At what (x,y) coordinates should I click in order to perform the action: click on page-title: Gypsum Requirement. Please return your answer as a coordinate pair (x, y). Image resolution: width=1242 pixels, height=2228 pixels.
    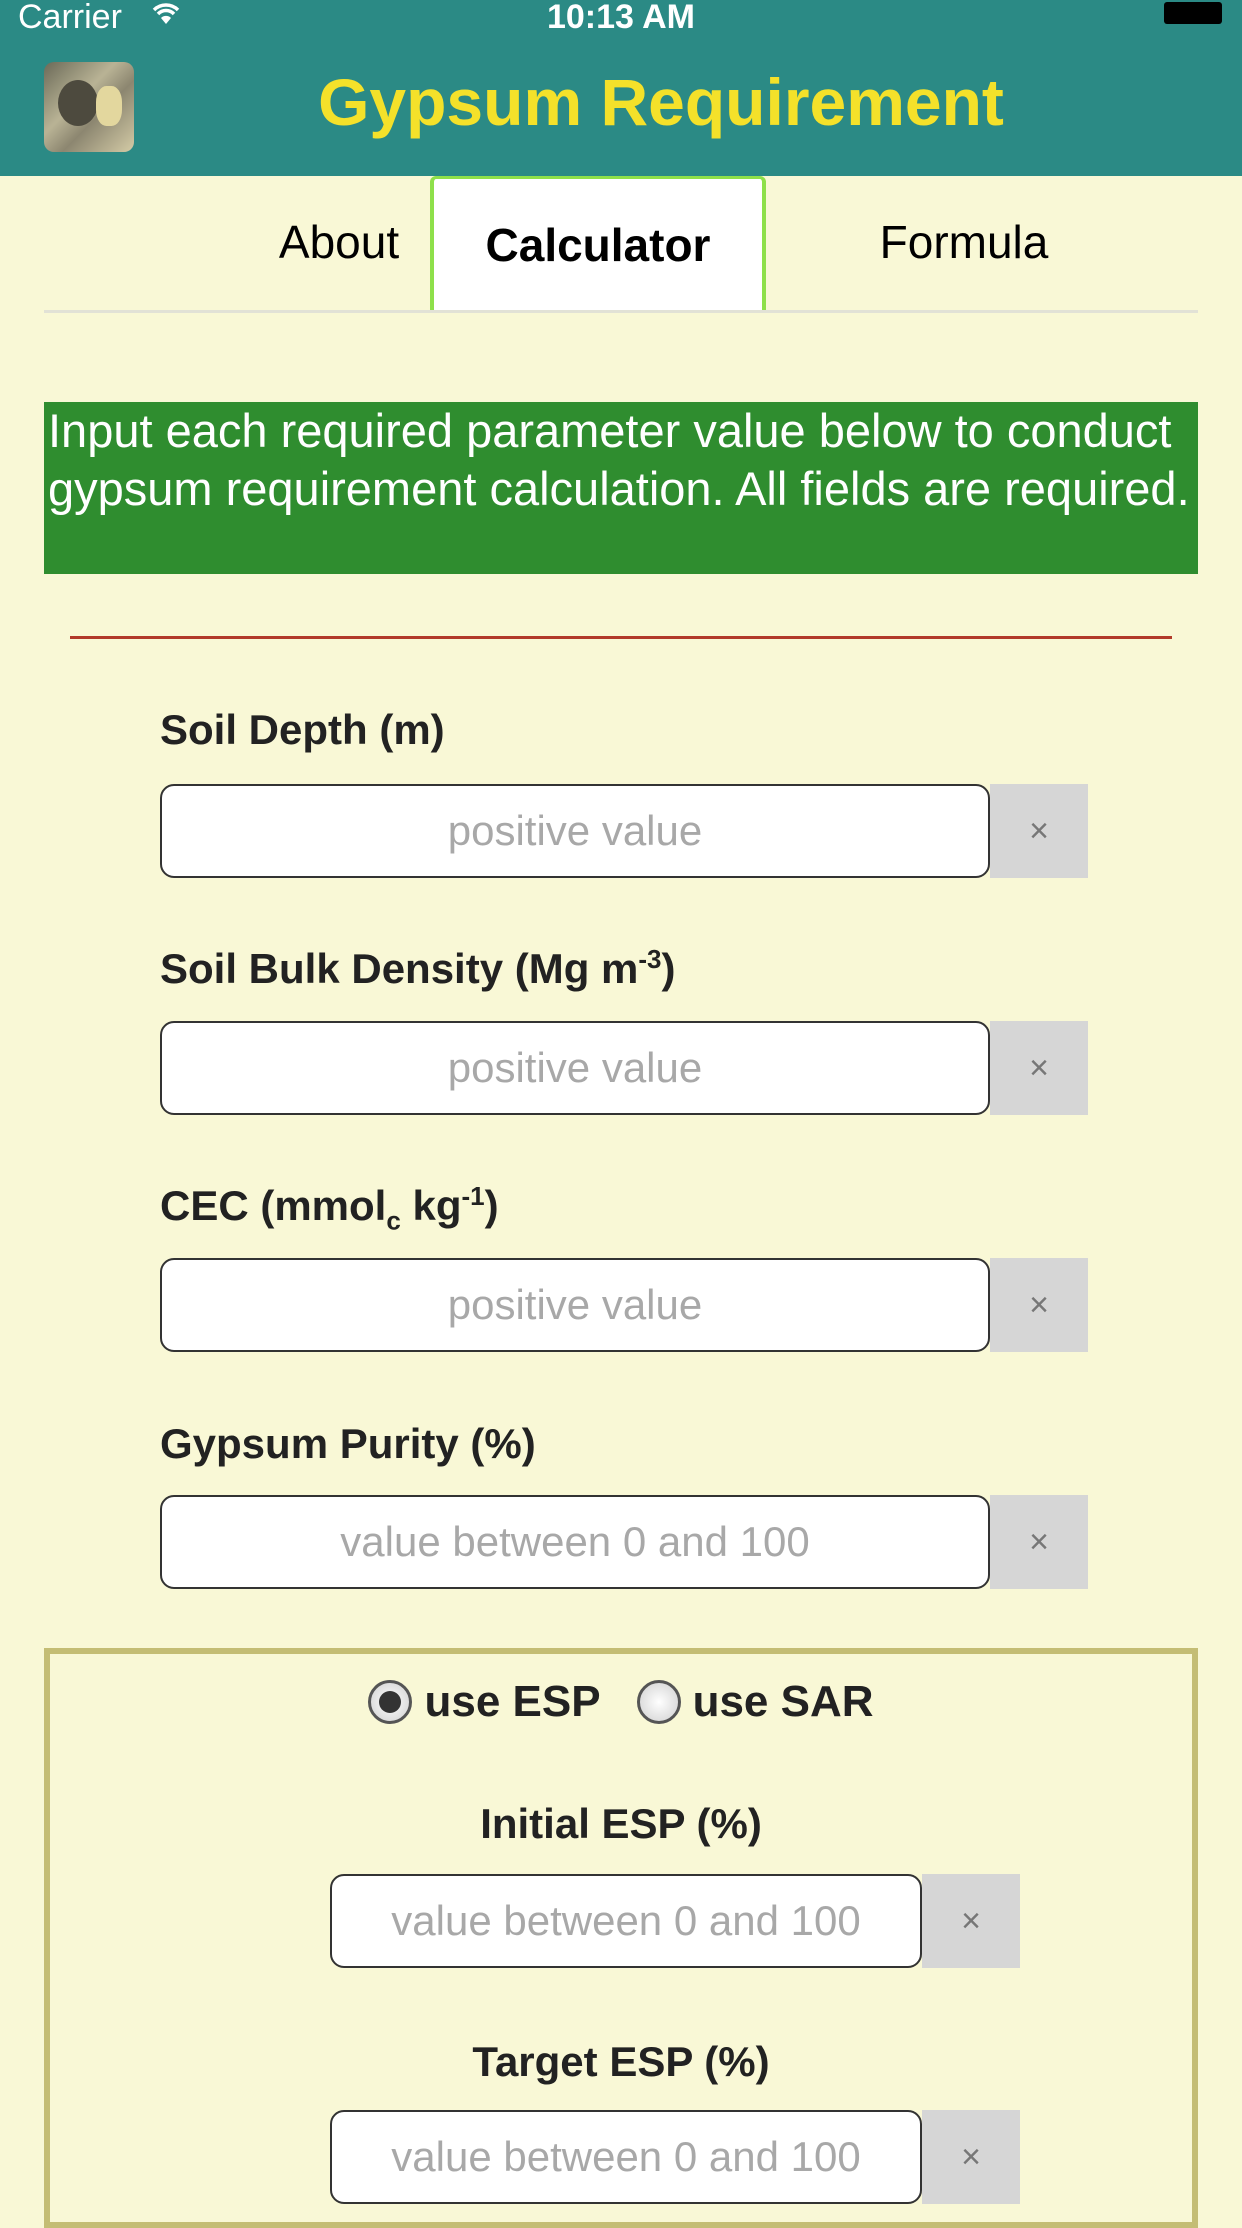
    Looking at the image, I should click on (661, 102).